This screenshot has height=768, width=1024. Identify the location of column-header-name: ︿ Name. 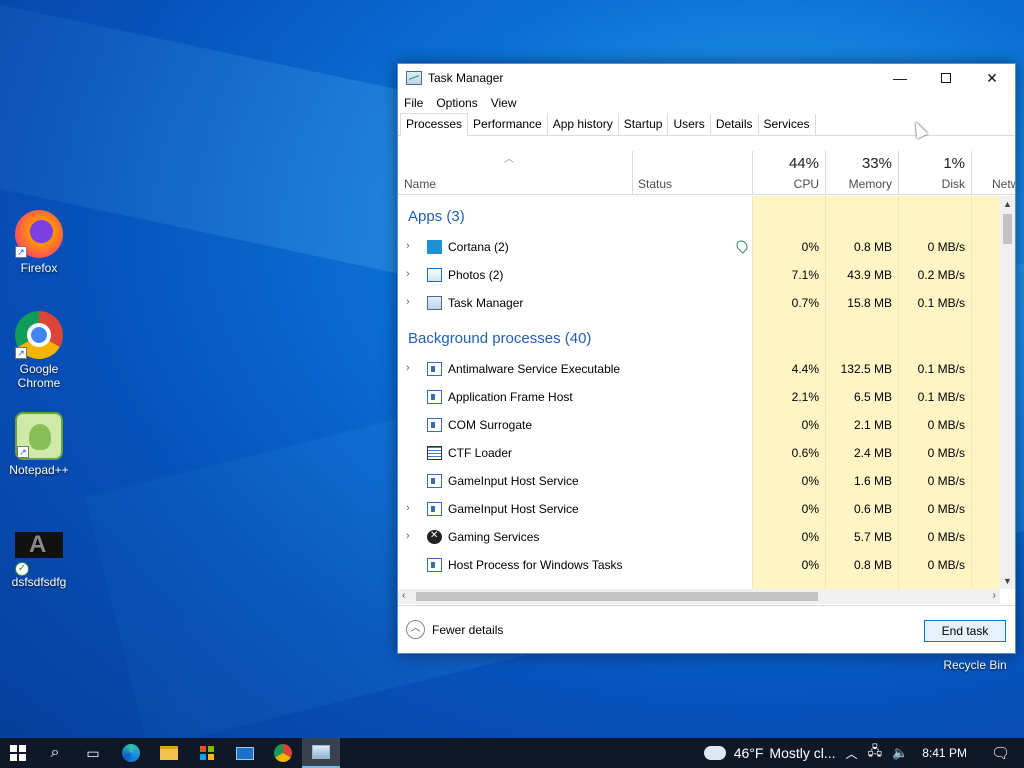
(515, 173).